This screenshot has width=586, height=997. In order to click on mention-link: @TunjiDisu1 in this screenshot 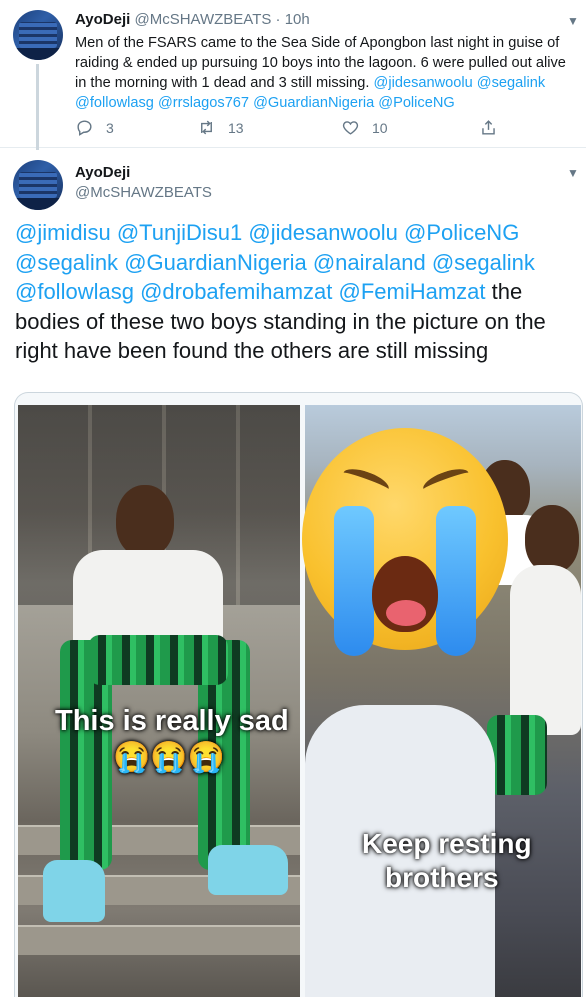, I will do `click(179, 232)`.